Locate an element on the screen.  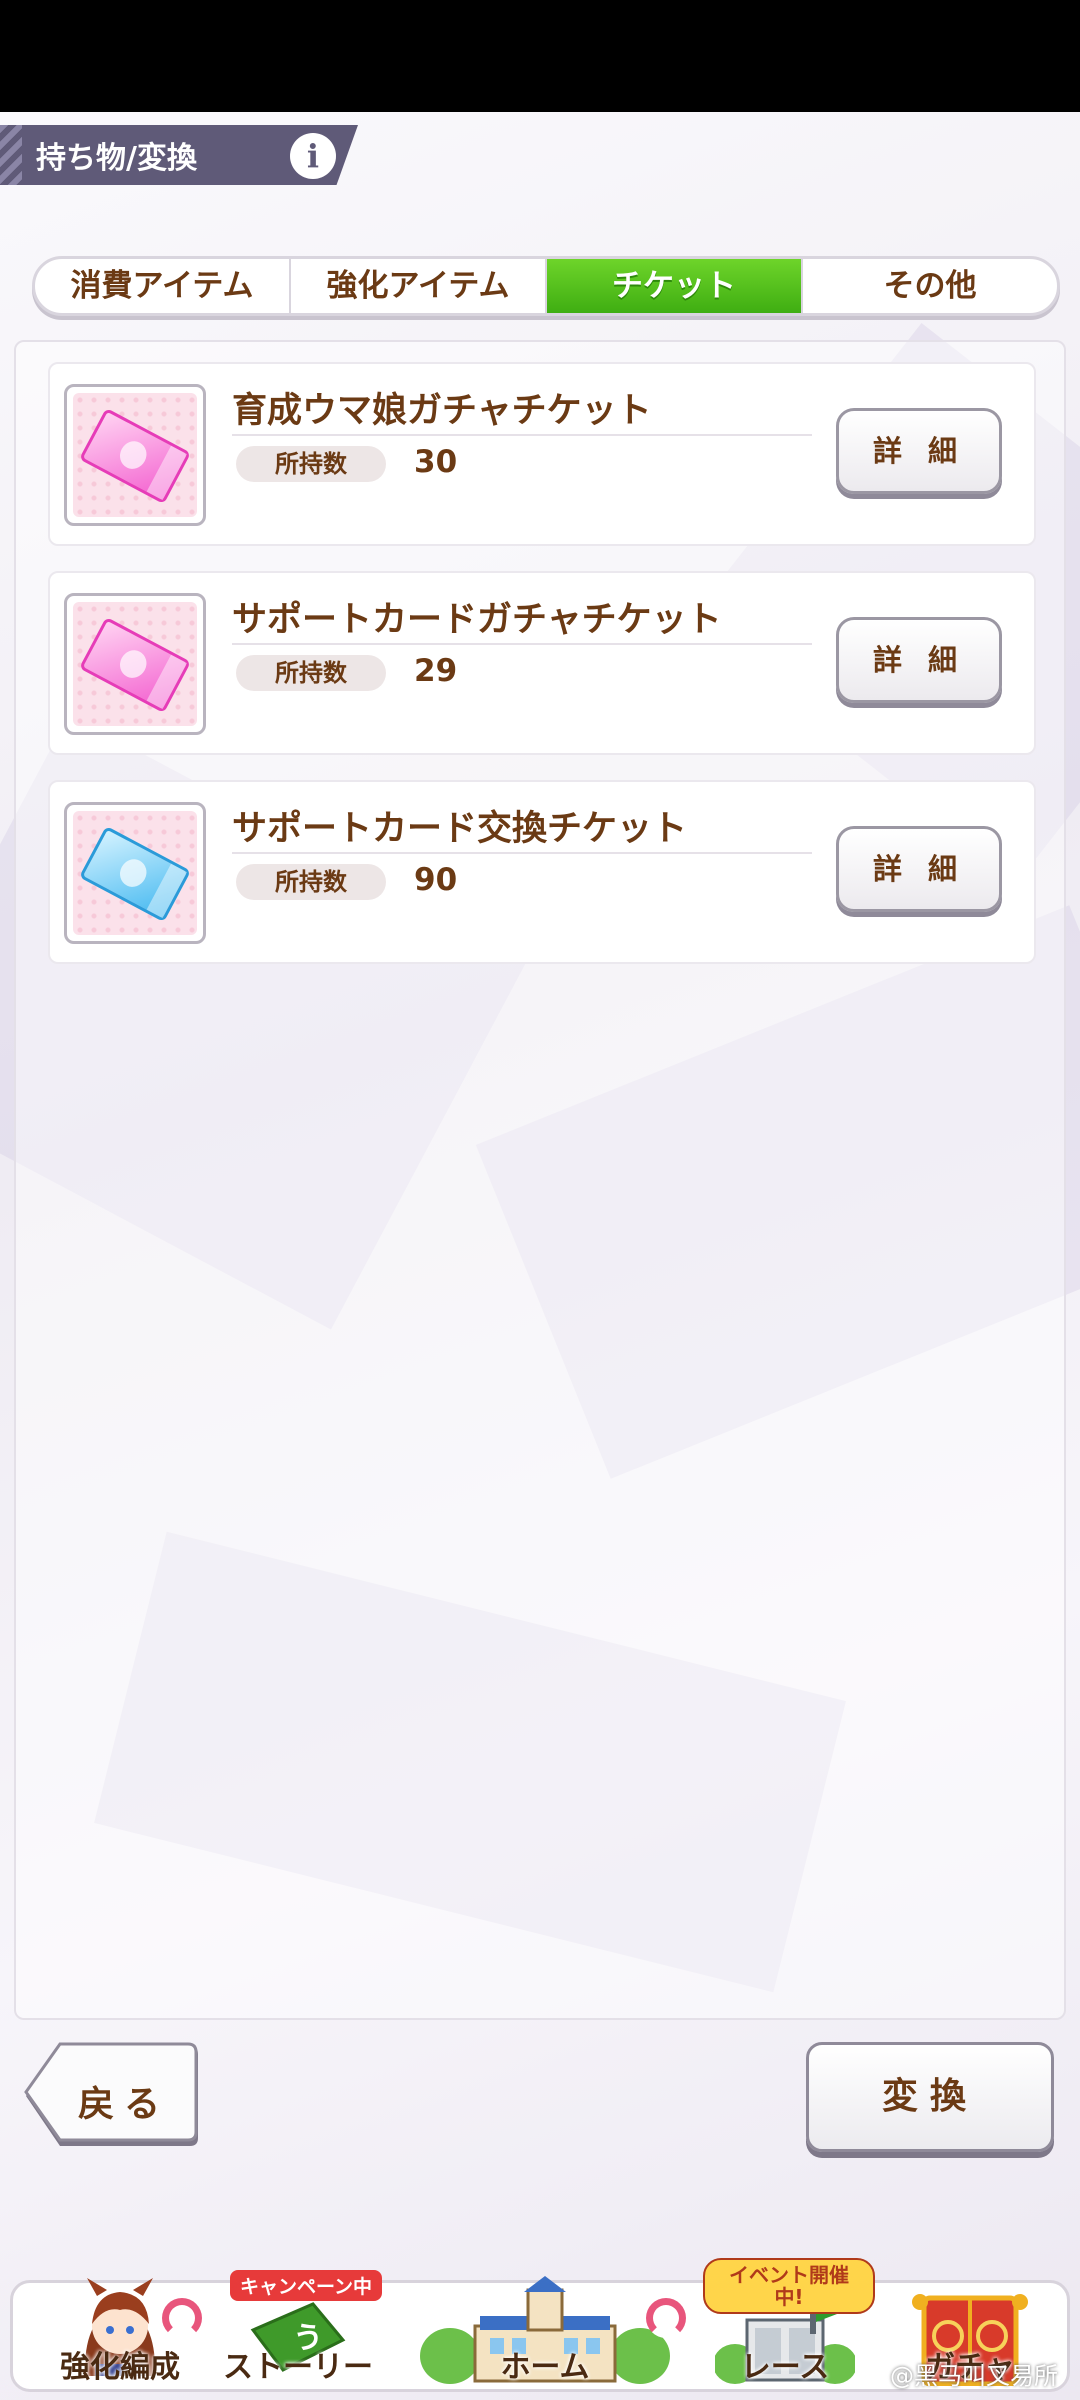
nav-race: イベント開催中! レース is located at coordinates (785, 2329).